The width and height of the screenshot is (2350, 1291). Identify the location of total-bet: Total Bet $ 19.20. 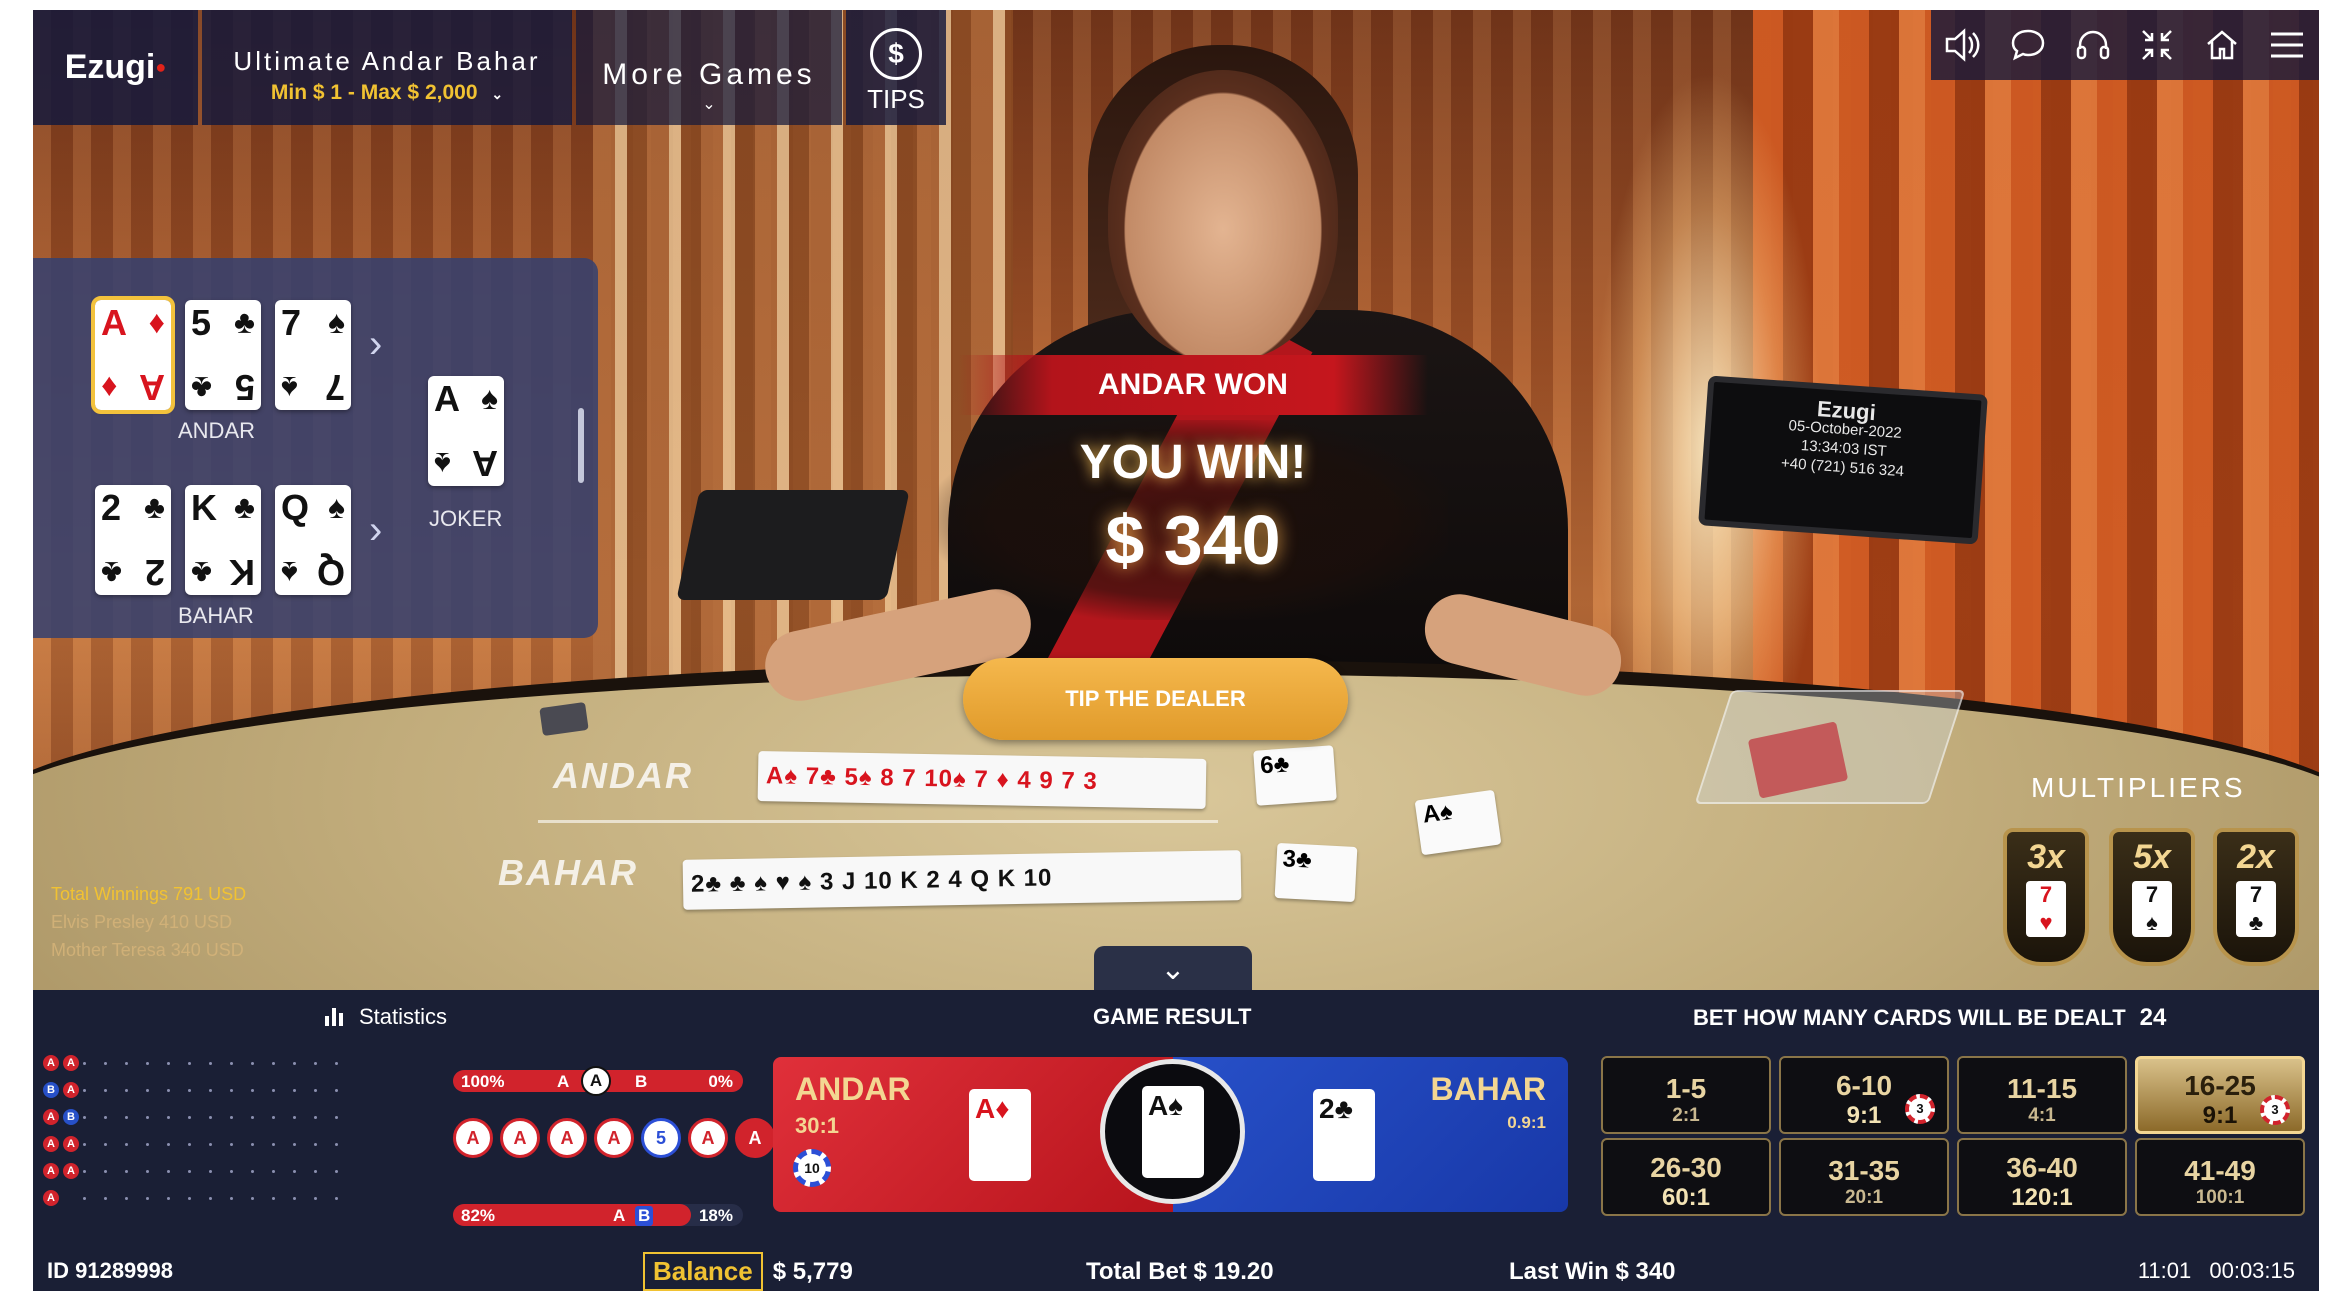
(1180, 1271).